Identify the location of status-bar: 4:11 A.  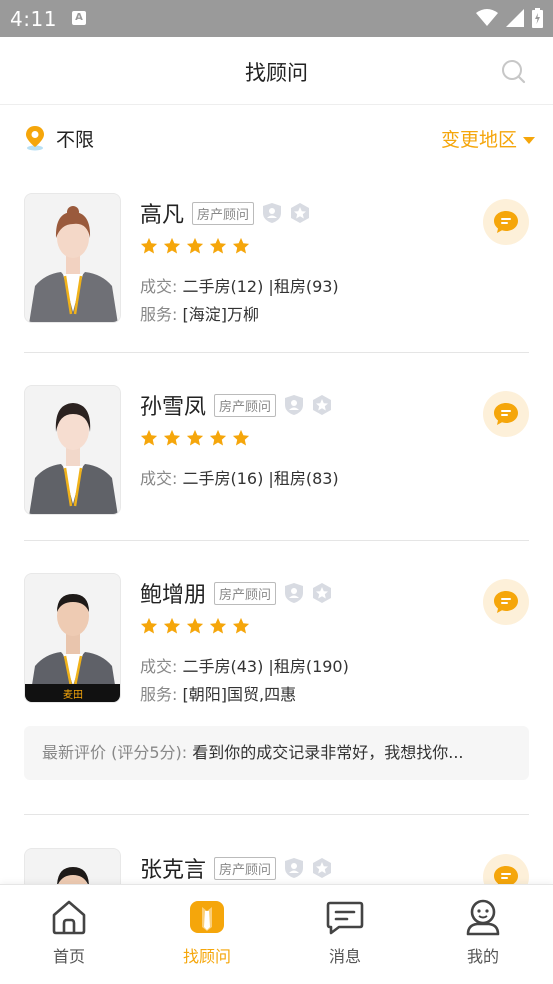
(276, 18).